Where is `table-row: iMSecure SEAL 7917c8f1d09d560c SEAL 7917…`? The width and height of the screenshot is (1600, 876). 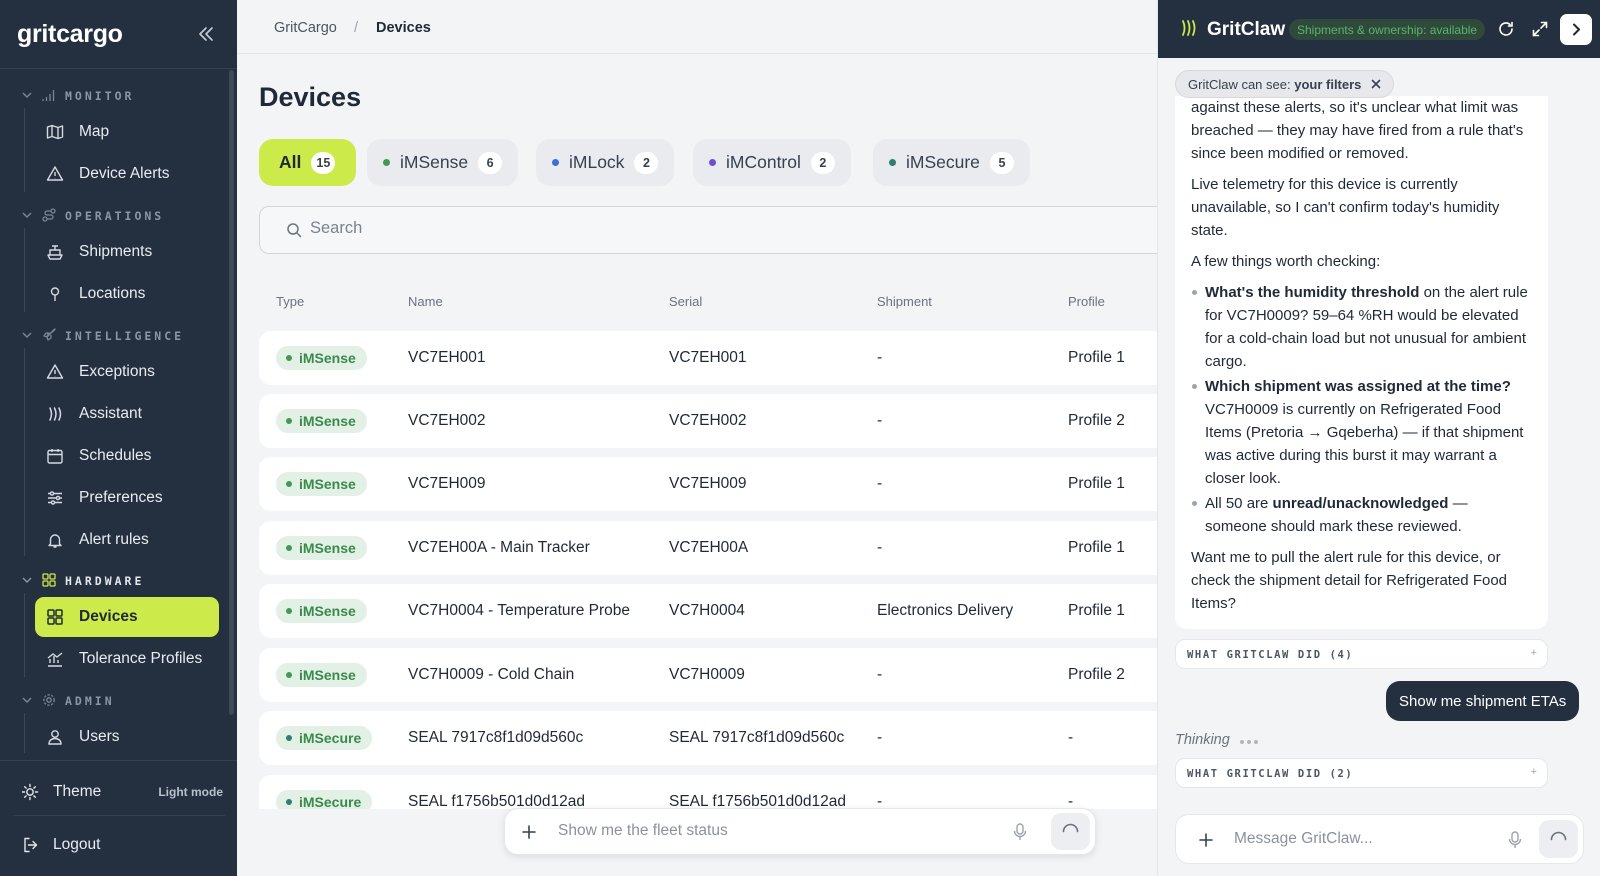
table-row: iMSecure SEAL 7917c8f1d09d560c SEAL 7917… is located at coordinates (719, 738).